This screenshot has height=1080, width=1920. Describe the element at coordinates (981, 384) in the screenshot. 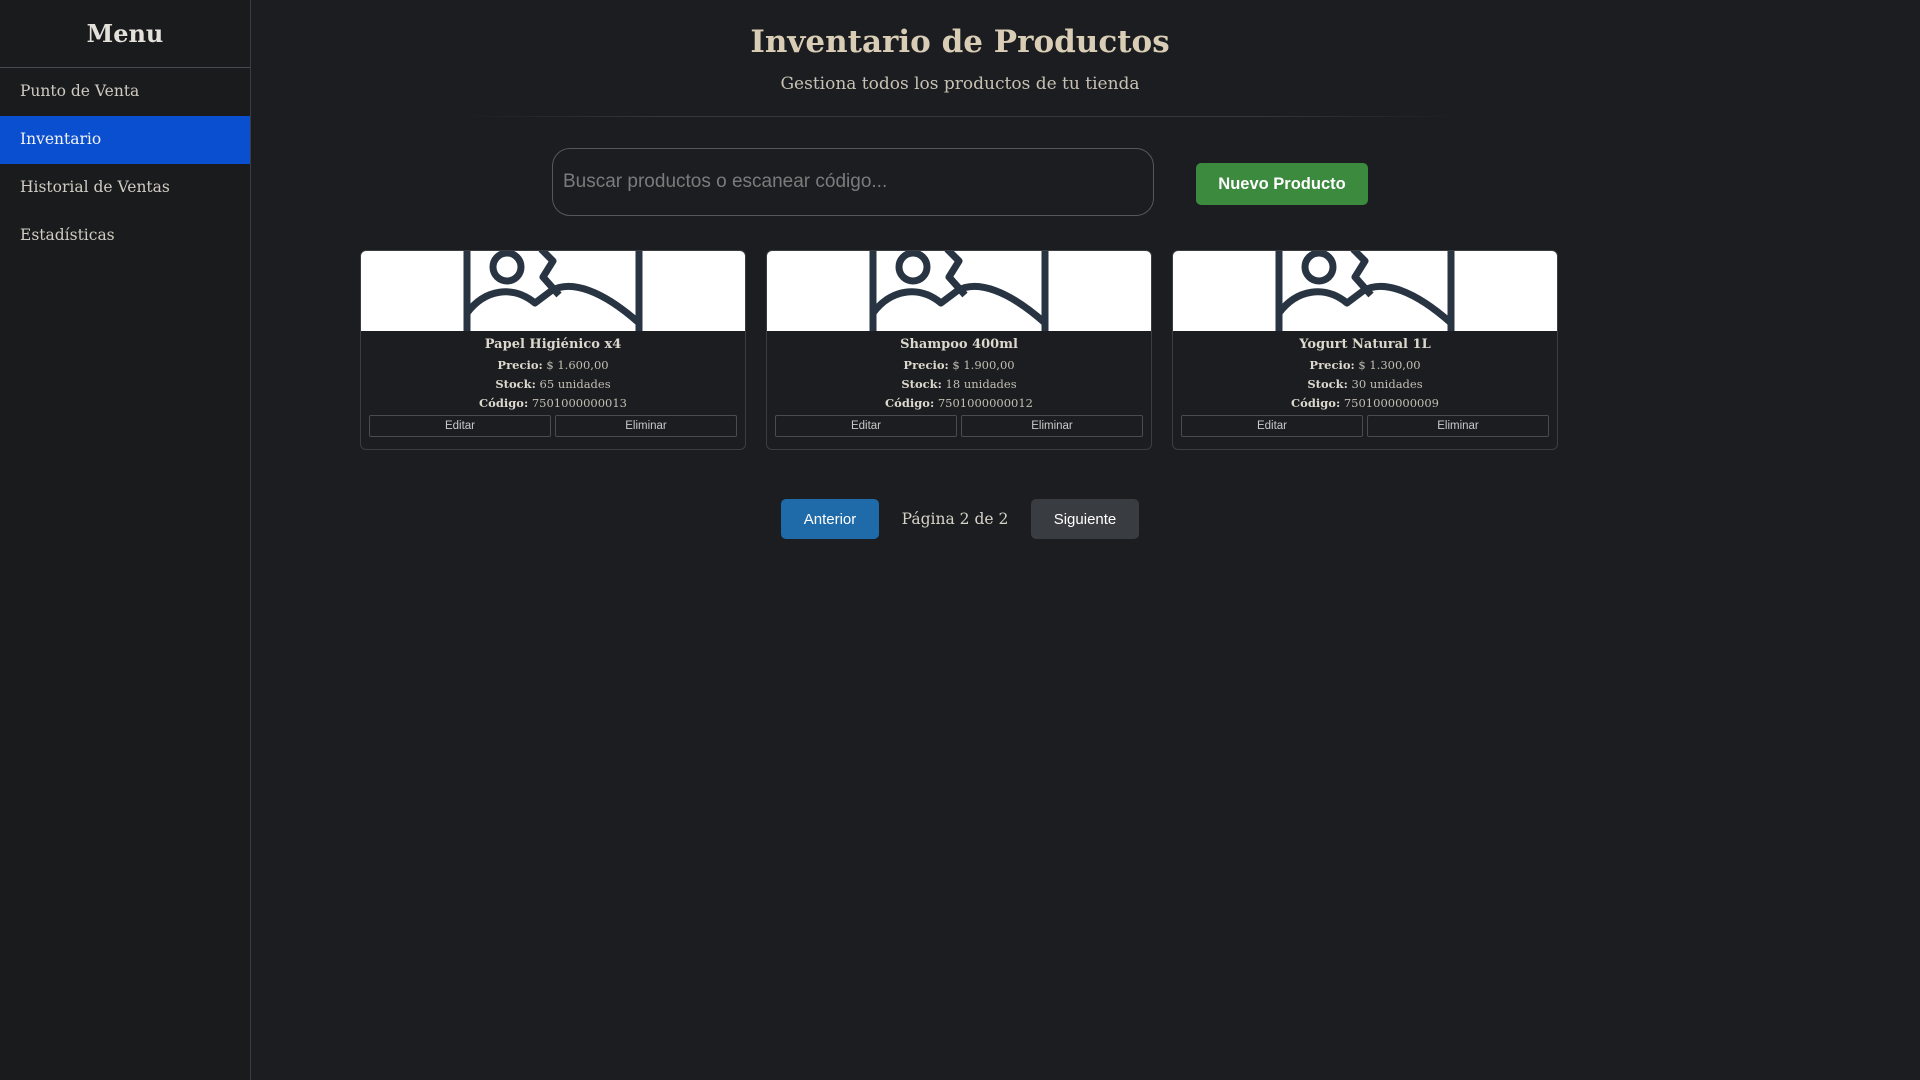

I see `product-stock: 18 unidades` at that location.